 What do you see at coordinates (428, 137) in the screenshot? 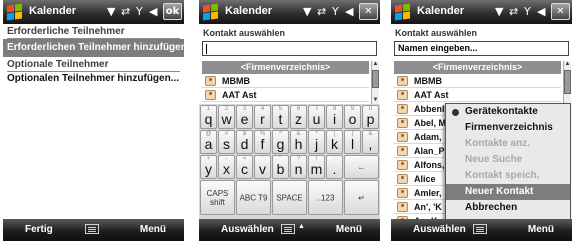
I see `contact-name: Adam,` at bounding box center [428, 137].